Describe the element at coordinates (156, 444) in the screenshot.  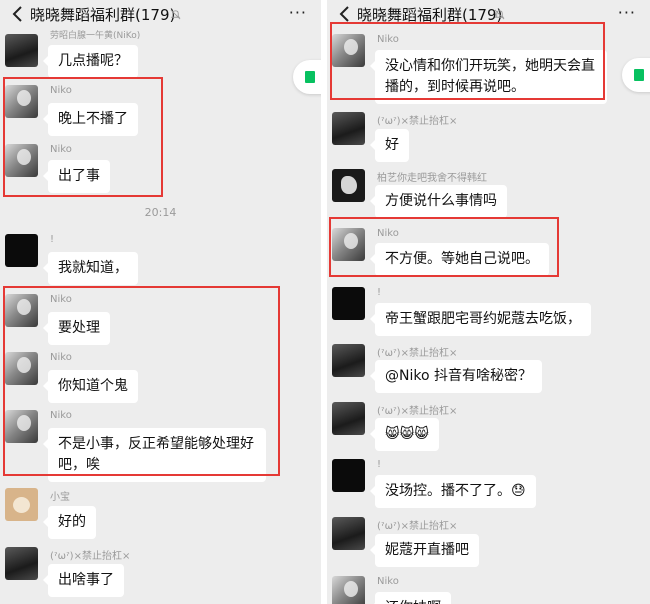
I see `message-line: 不是小事，反正希望能够处理好` at that location.